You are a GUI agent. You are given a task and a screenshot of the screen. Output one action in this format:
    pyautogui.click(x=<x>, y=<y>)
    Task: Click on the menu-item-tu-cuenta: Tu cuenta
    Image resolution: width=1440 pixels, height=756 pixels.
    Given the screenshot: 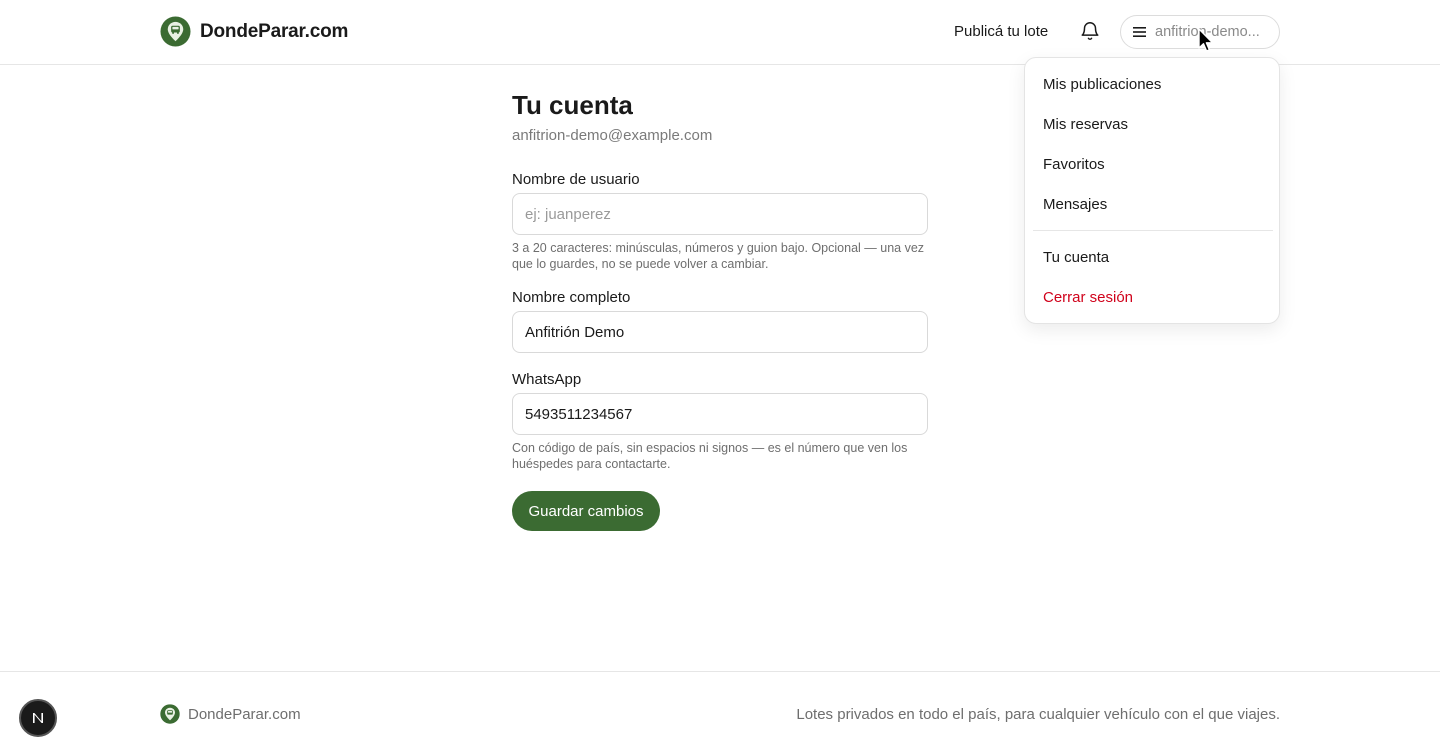 What is the action you would take?
    pyautogui.click(x=1076, y=257)
    